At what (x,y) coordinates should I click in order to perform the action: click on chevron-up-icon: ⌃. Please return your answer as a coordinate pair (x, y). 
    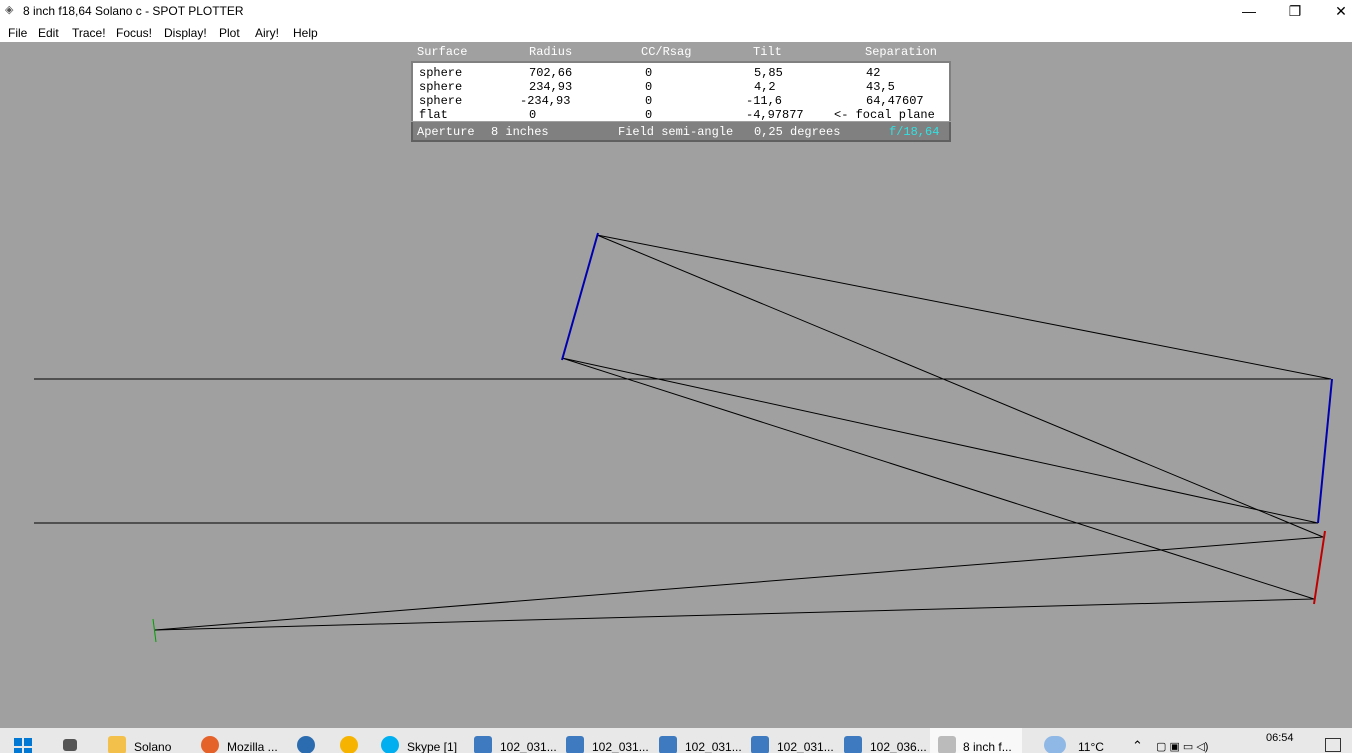
    Looking at the image, I should click on (1137, 745).